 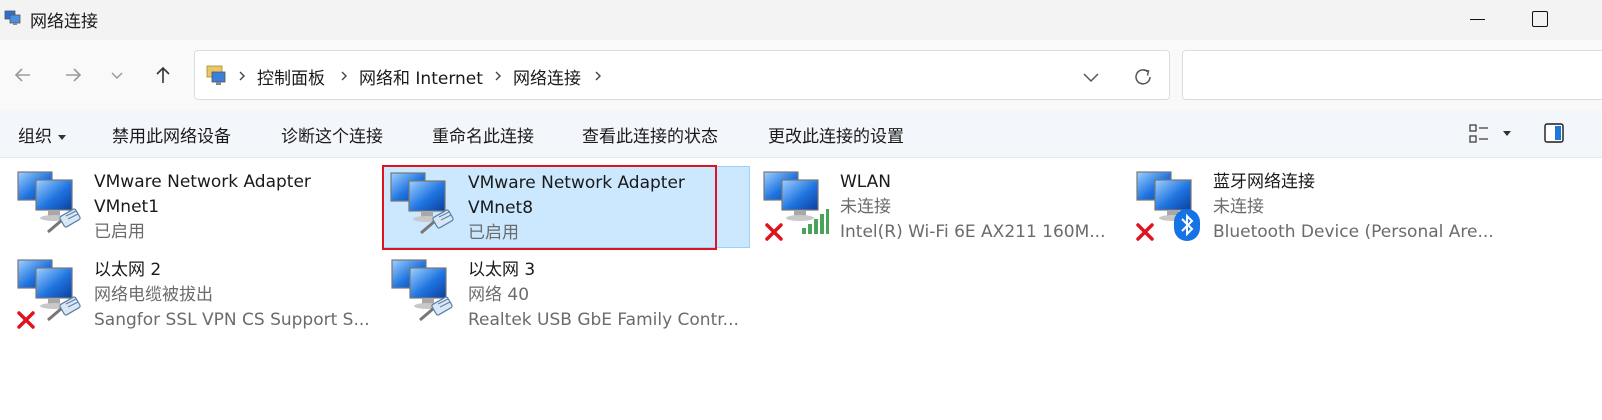 I want to click on wifi-signal-icon, so click(x=815, y=221).